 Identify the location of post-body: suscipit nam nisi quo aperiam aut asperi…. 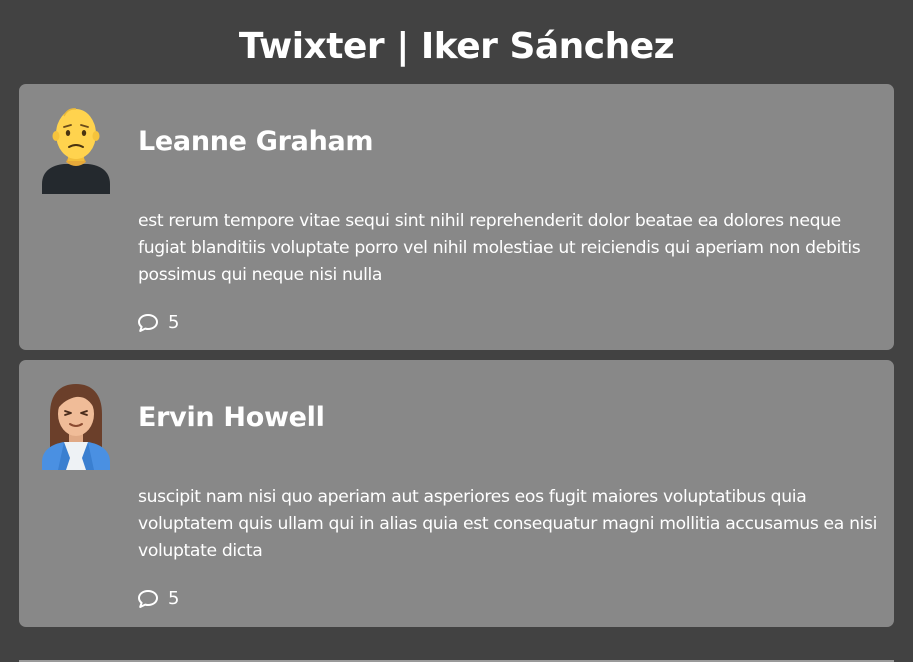
(508, 524).